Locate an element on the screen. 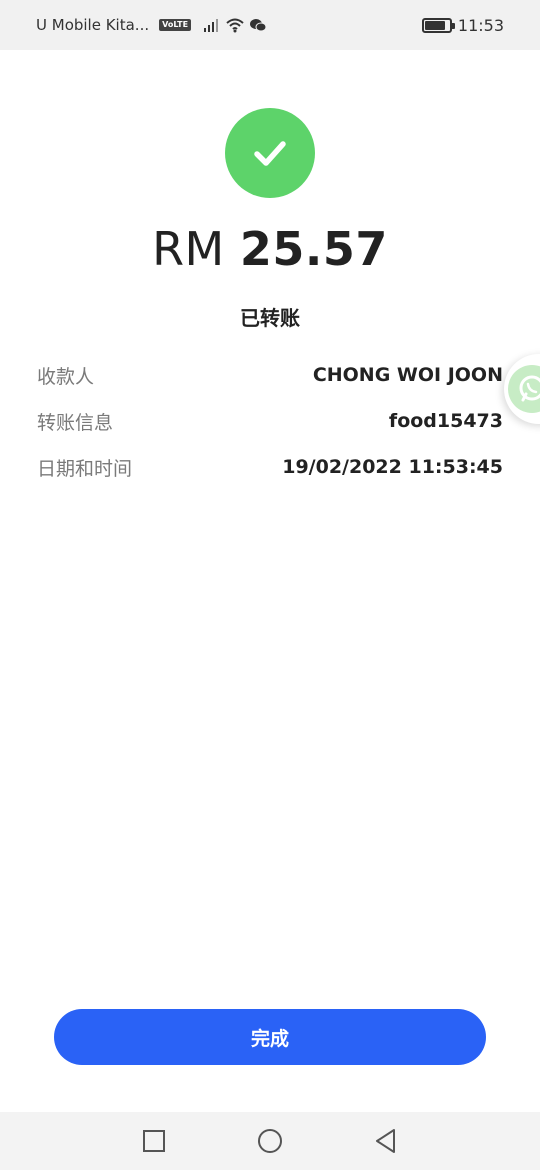 The image size is (540, 1170). back-triangle-icon is located at coordinates (385, 1141).